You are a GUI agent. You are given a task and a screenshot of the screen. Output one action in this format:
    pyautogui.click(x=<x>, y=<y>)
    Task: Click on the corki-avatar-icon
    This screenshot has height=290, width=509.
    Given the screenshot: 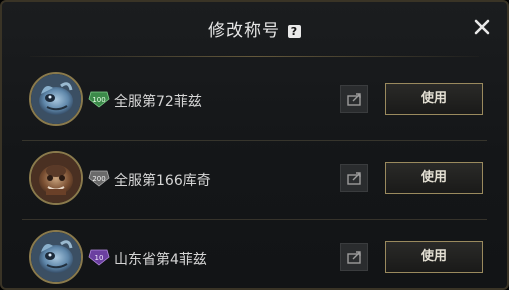 What is the action you would take?
    pyautogui.click(x=56, y=178)
    